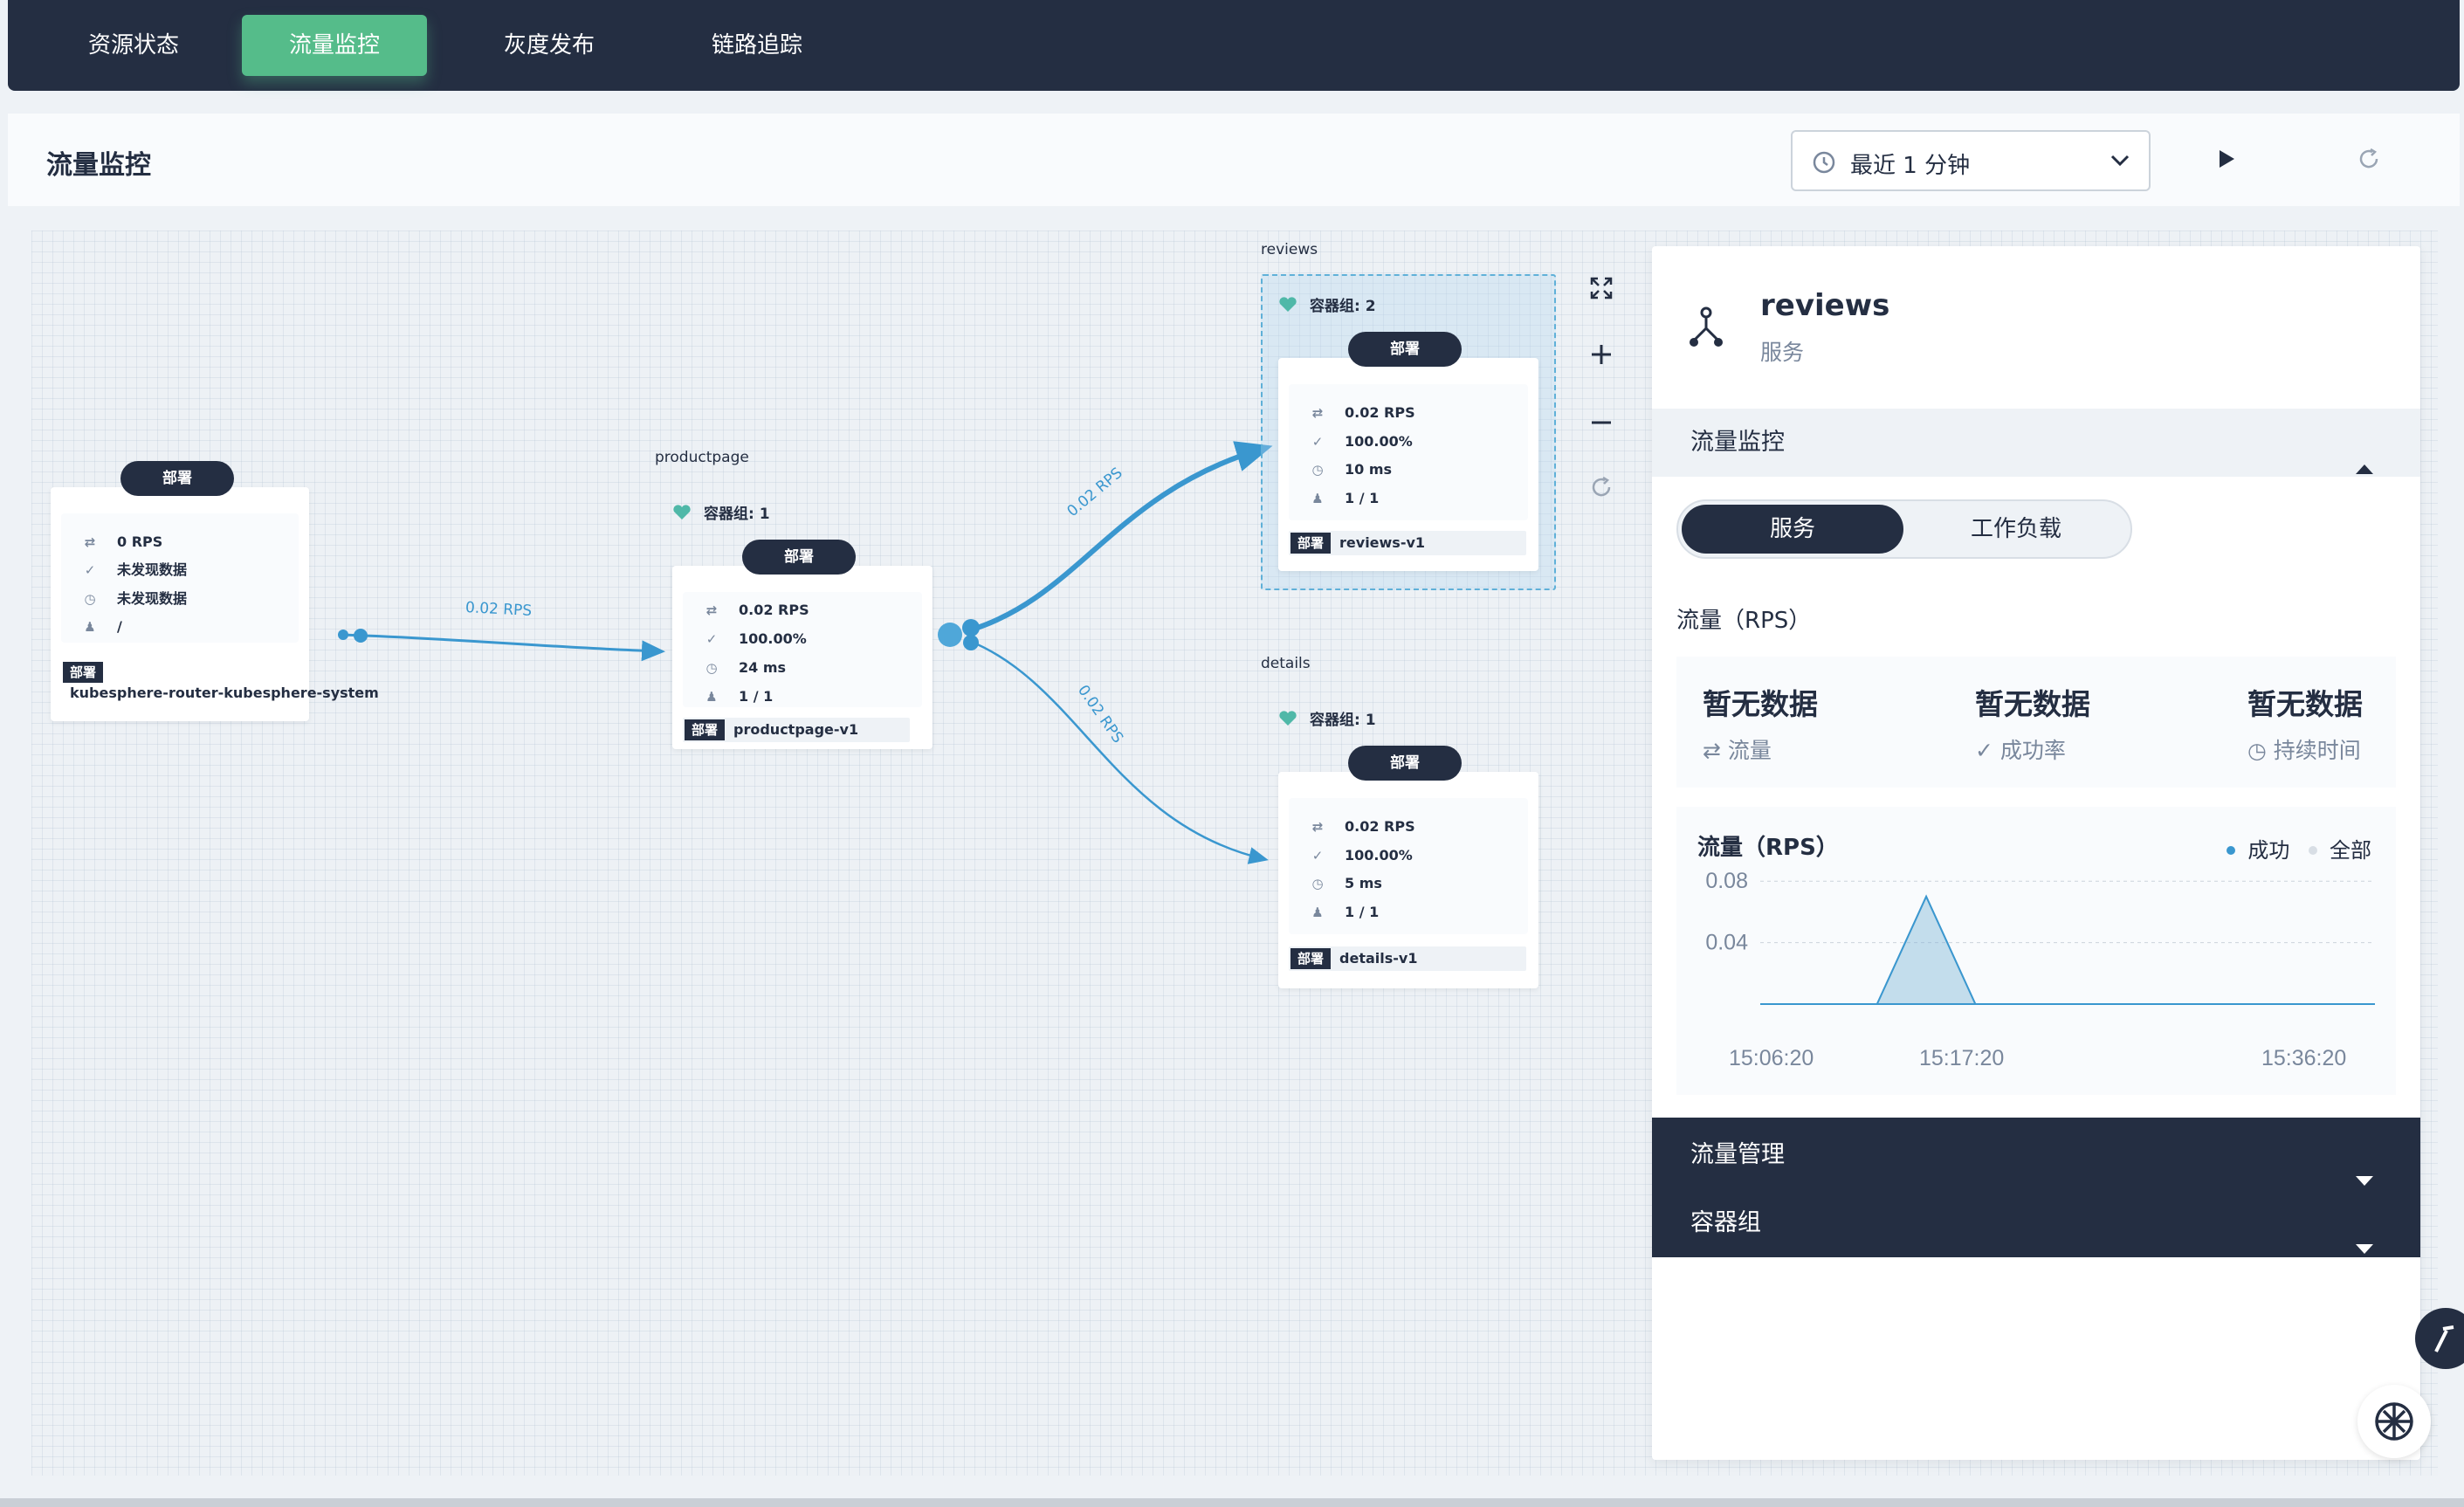 The image size is (2464, 1507). I want to click on reviews-deployment-row: 部署 reviews-v1, so click(1407, 543).